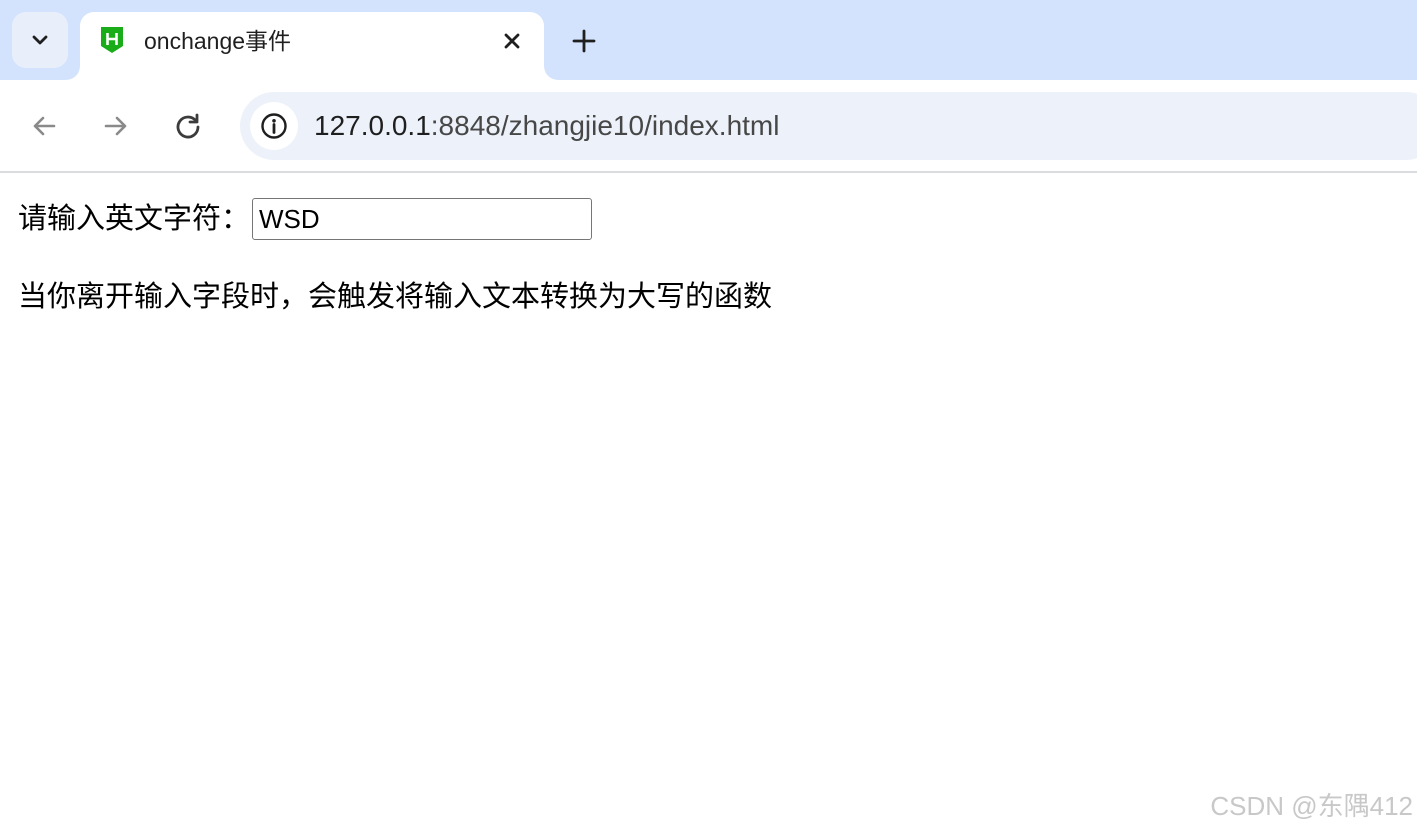  I want to click on tab-search-button, so click(40, 40).